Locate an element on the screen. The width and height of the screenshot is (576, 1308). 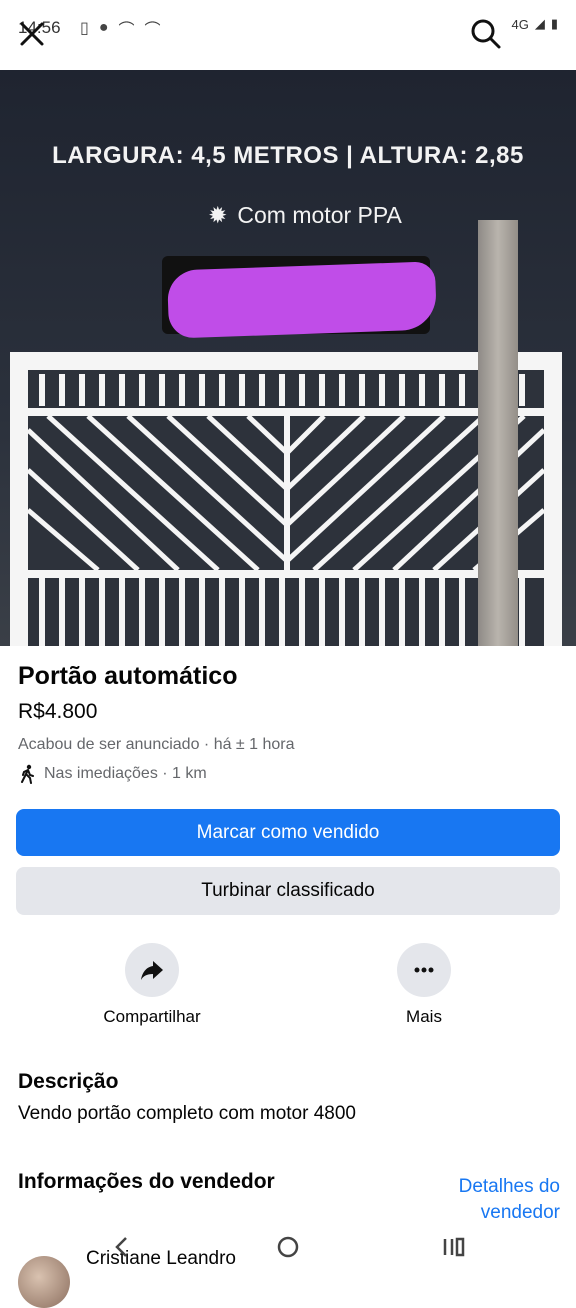
boost-listing-button: Turbinar classificado is located at coordinates (288, 891).